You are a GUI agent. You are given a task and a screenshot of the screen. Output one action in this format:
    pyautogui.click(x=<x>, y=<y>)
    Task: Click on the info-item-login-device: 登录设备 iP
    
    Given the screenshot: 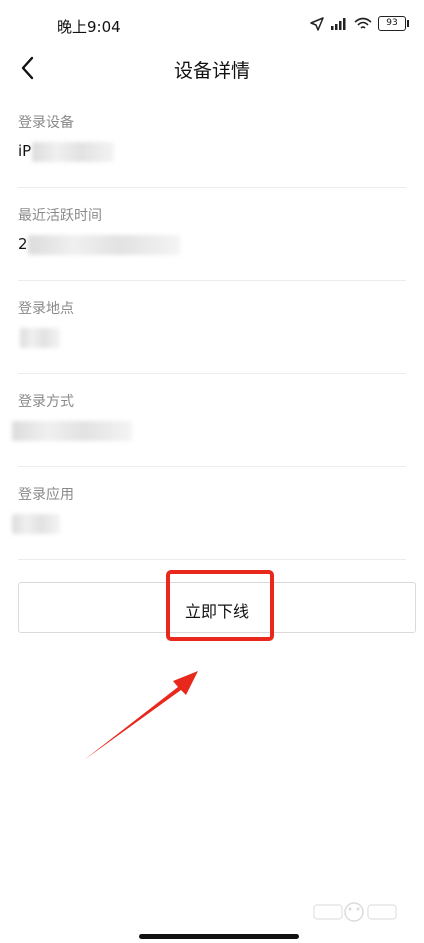 What is the action you would take?
    pyautogui.click(x=212, y=141)
    